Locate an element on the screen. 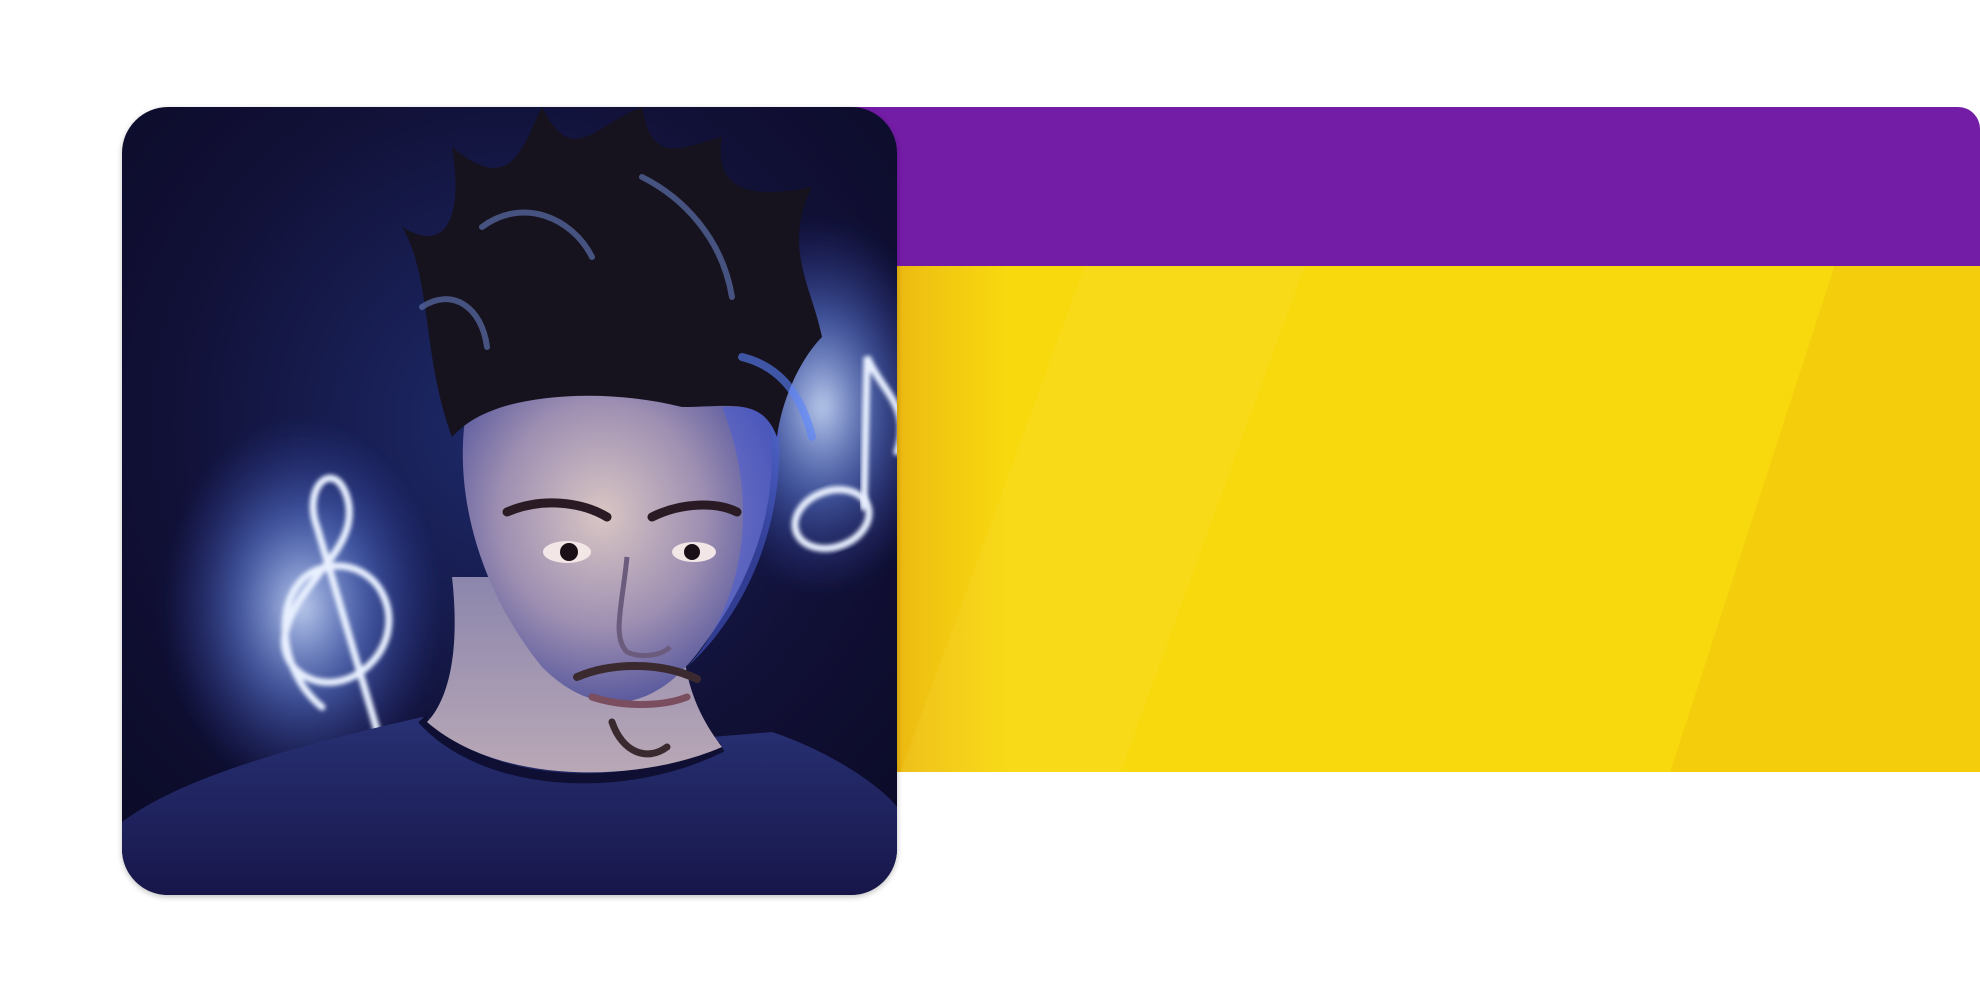  banner-top-band is located at coordinates (1415, 186).